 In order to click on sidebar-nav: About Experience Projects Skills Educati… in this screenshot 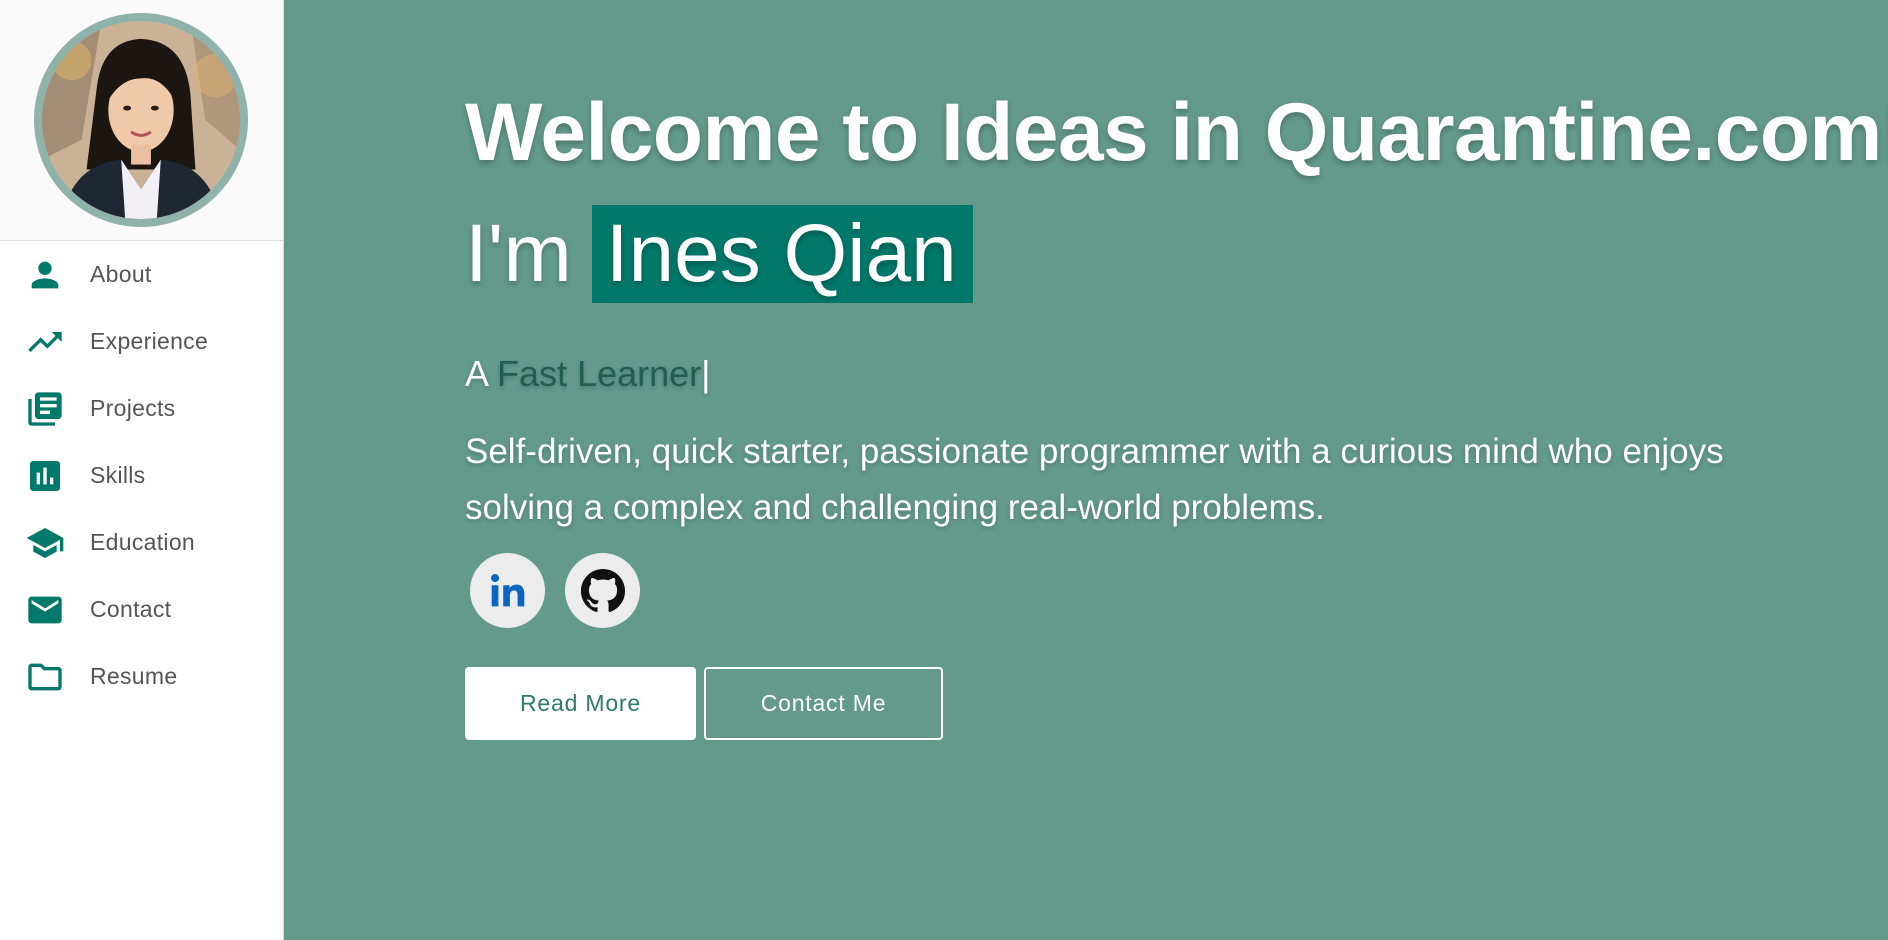, I will do `click(141, 475)`.